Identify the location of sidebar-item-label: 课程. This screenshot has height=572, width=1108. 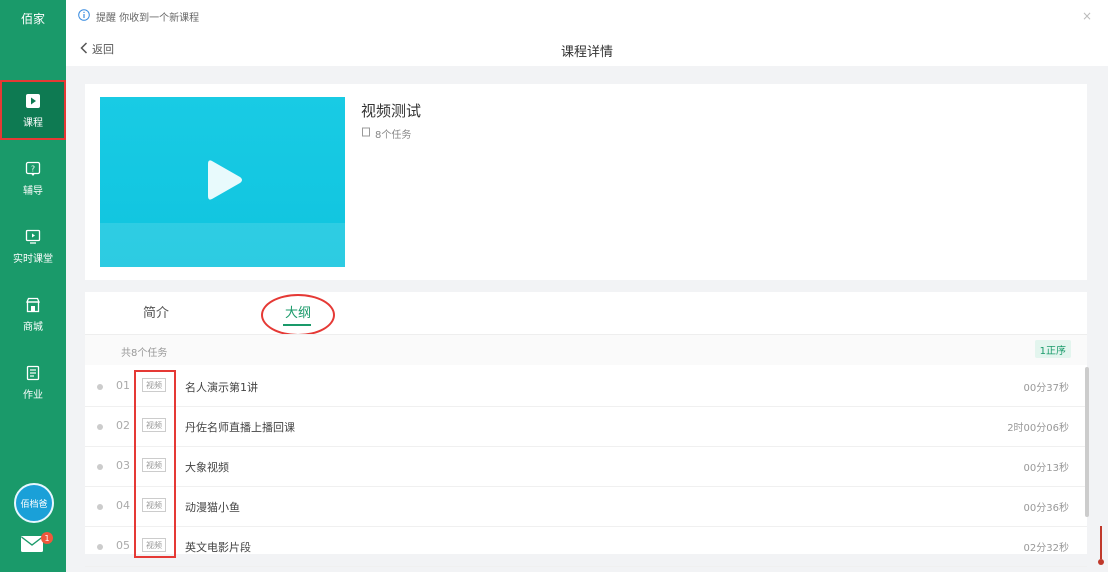
(33, 123).